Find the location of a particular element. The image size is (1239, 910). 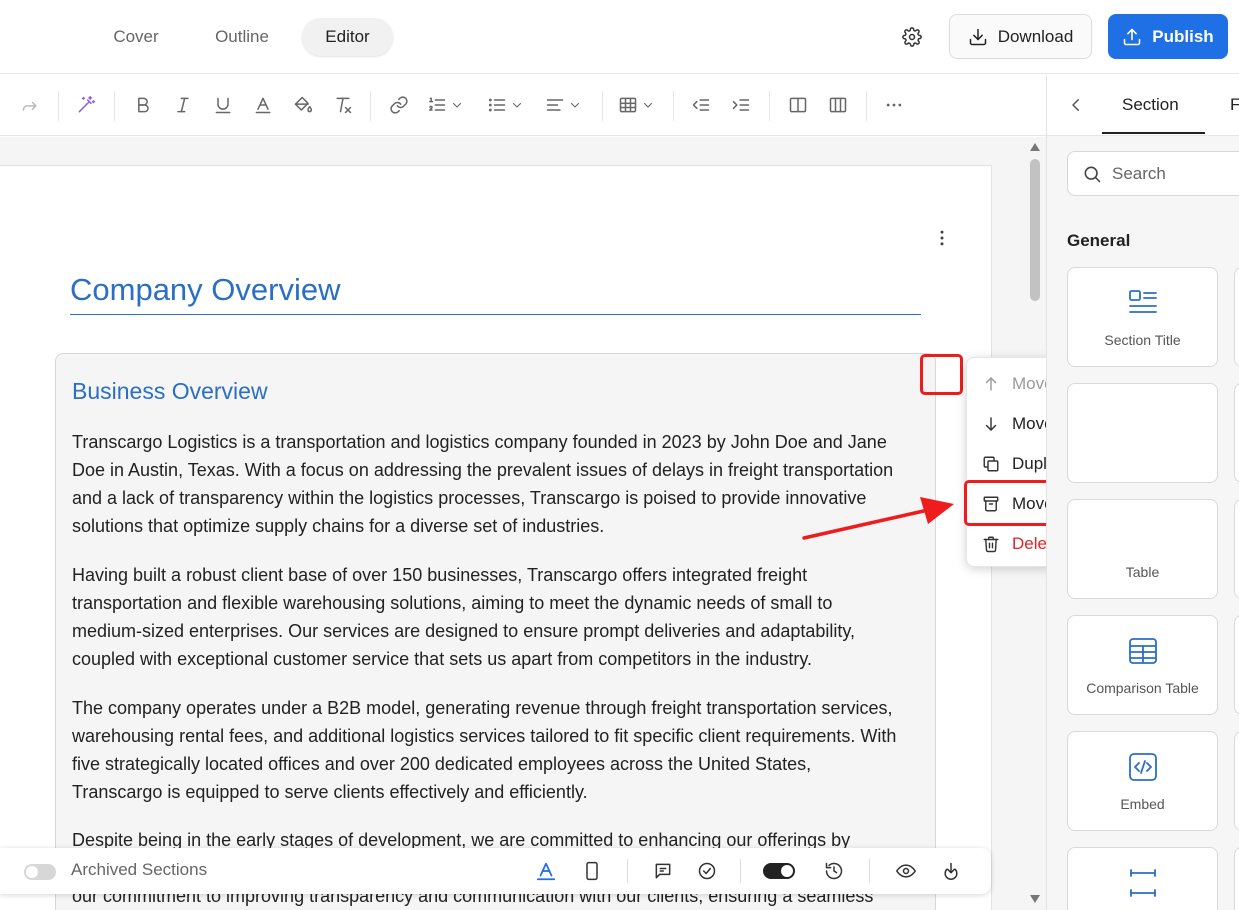

title-divider is located at coordinates (495, 314).